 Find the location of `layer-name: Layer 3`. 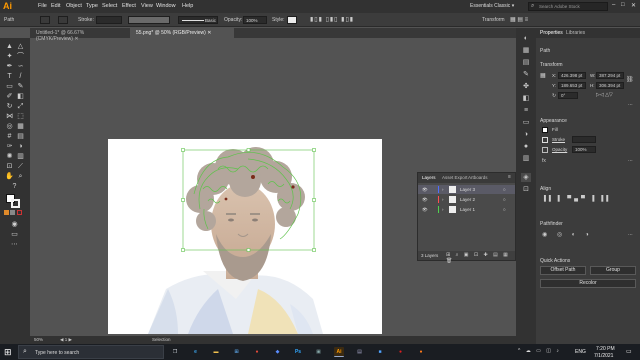

layer-name: Layer 3 is located at coordinates (467, 189).